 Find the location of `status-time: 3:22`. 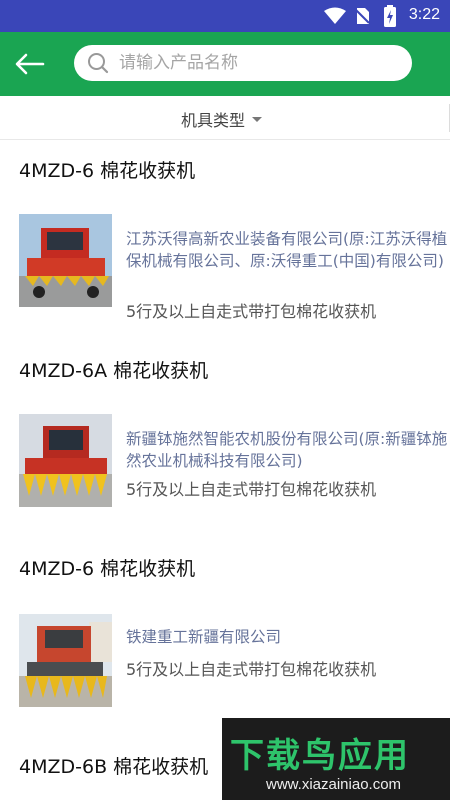

status-time: 3:22 is located at coordinates (424, 14).